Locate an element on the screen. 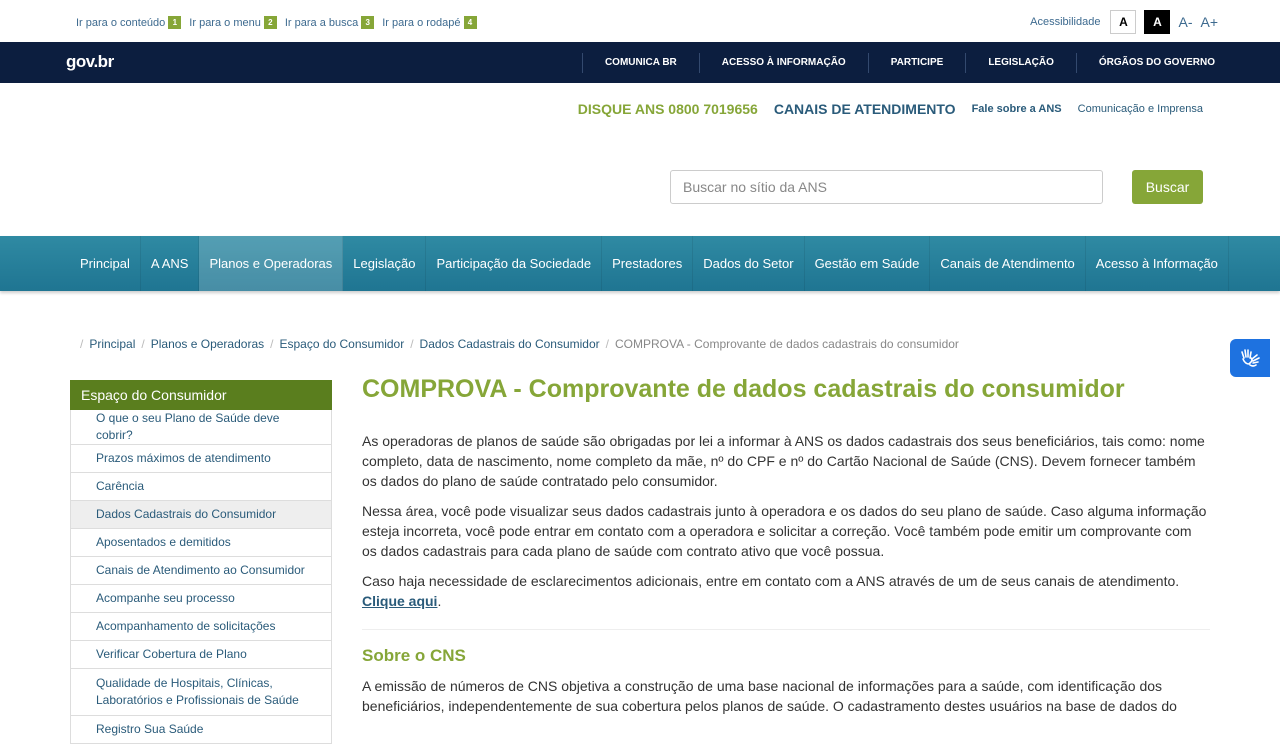  font-decrease-button: A- is located at coordinates (1185, 22).